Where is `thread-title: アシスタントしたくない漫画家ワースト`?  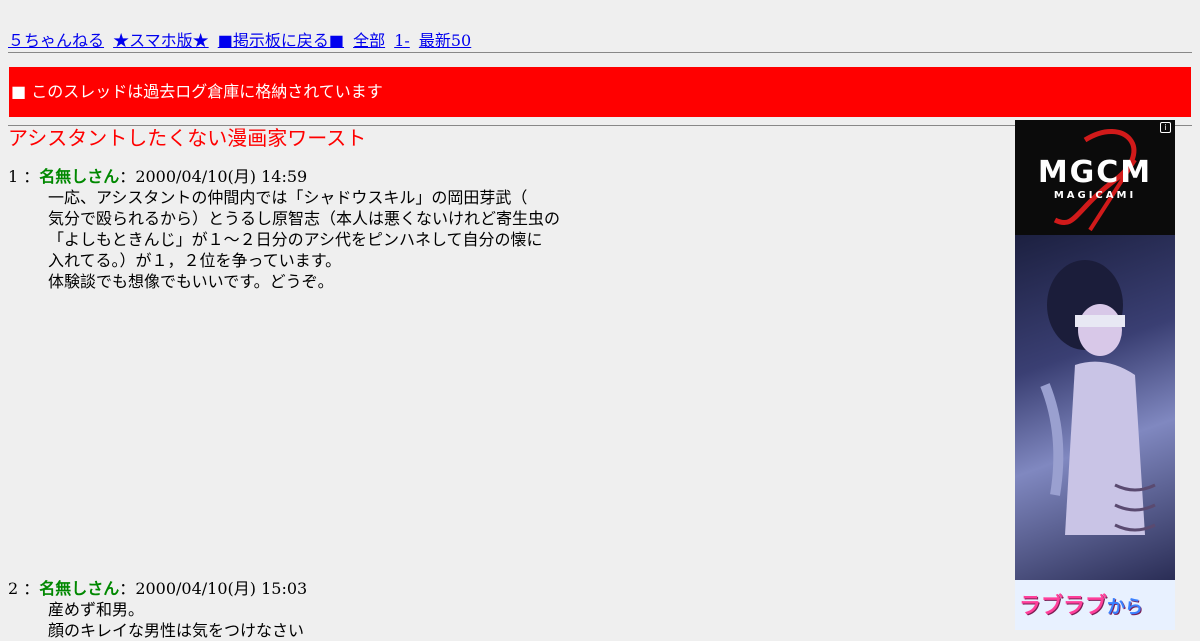 thread-title: アシスタントしたくない漫画家ワースト is located at coordinates (187, 138).